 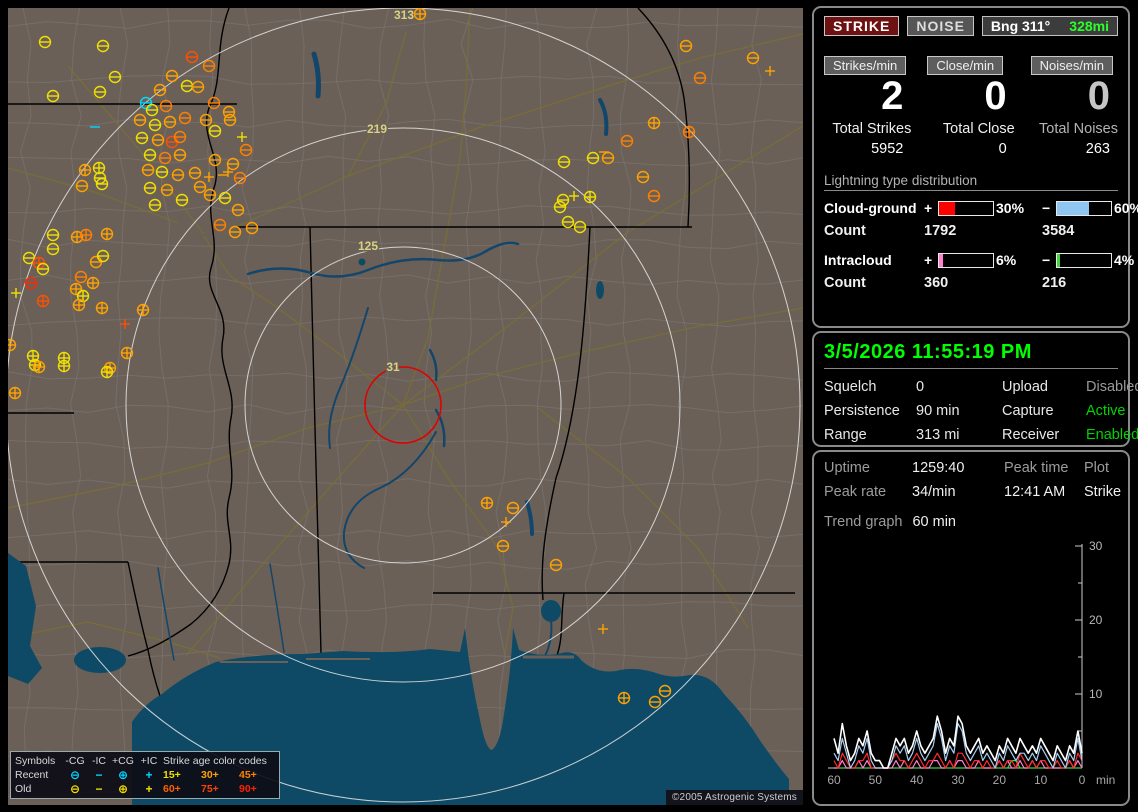 I want to click on ic-minus-count: 216, so click(x=1054, y=283).